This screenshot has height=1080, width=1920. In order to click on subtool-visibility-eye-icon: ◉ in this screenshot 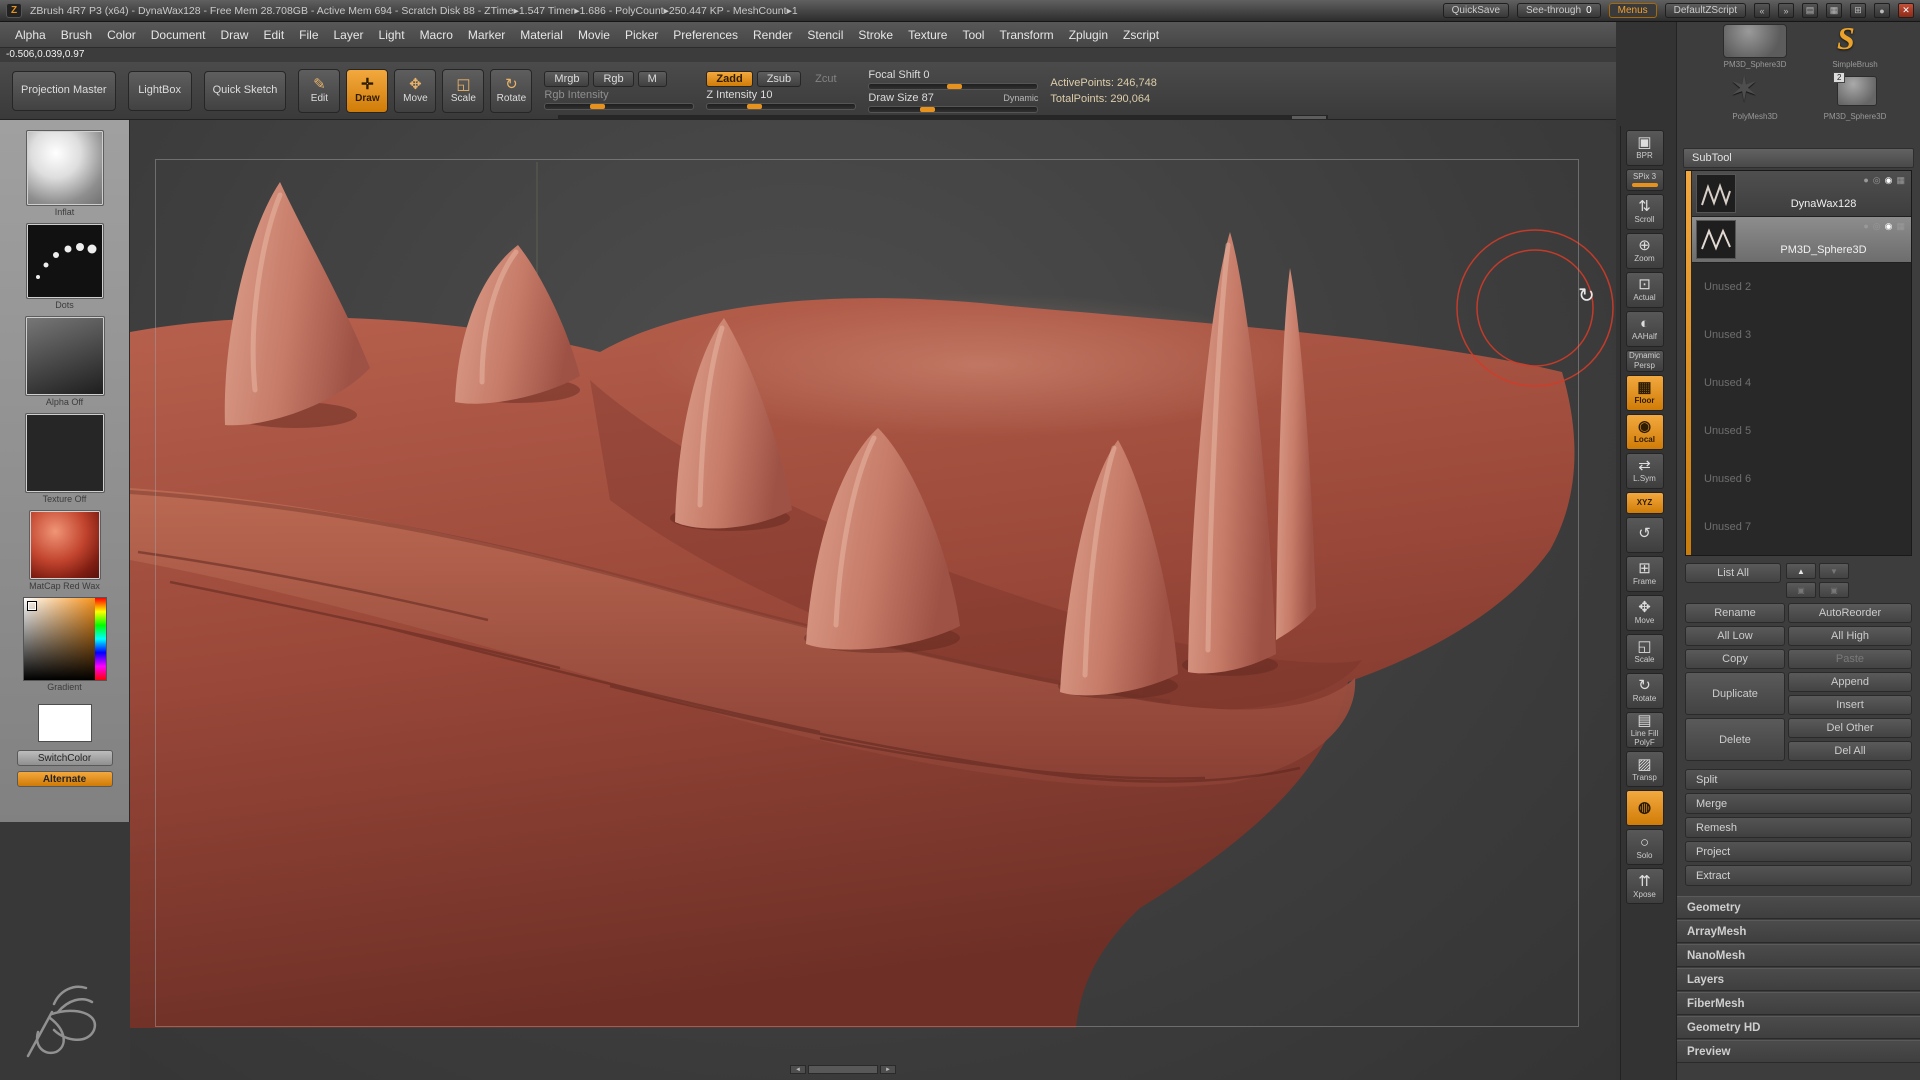, I will do `click(1889, 226)`.